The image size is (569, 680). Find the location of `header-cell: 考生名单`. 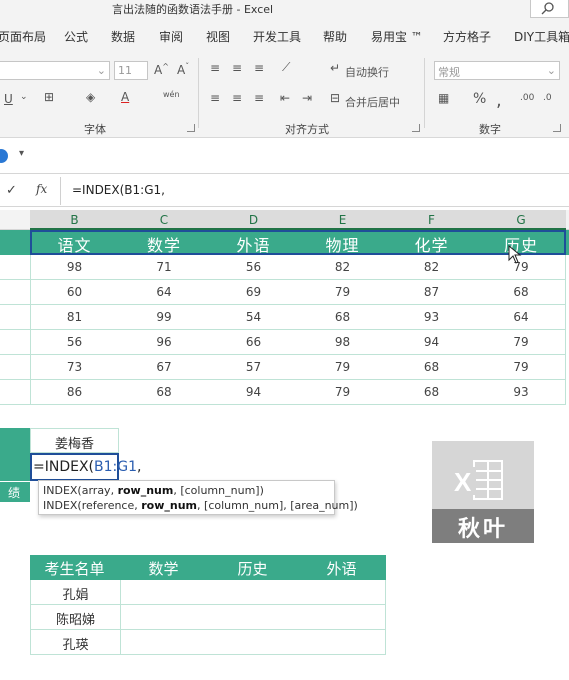

header-cell: 考生名单 is located at coordinates (74, 568).